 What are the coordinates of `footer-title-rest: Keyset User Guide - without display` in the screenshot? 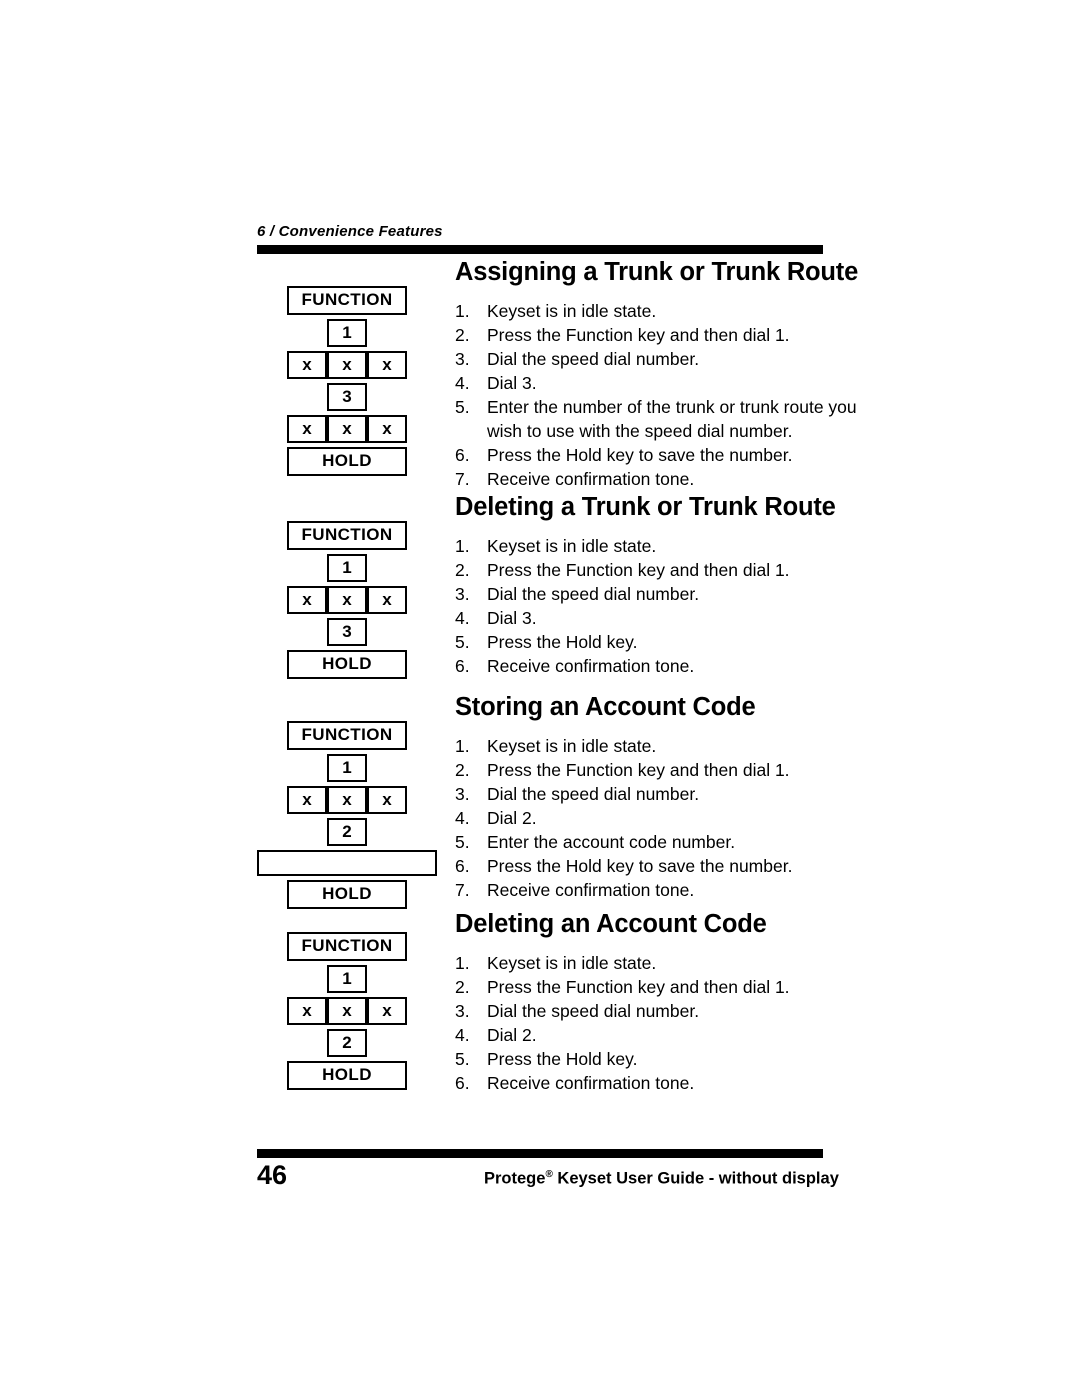 It's located at (695, 1178).